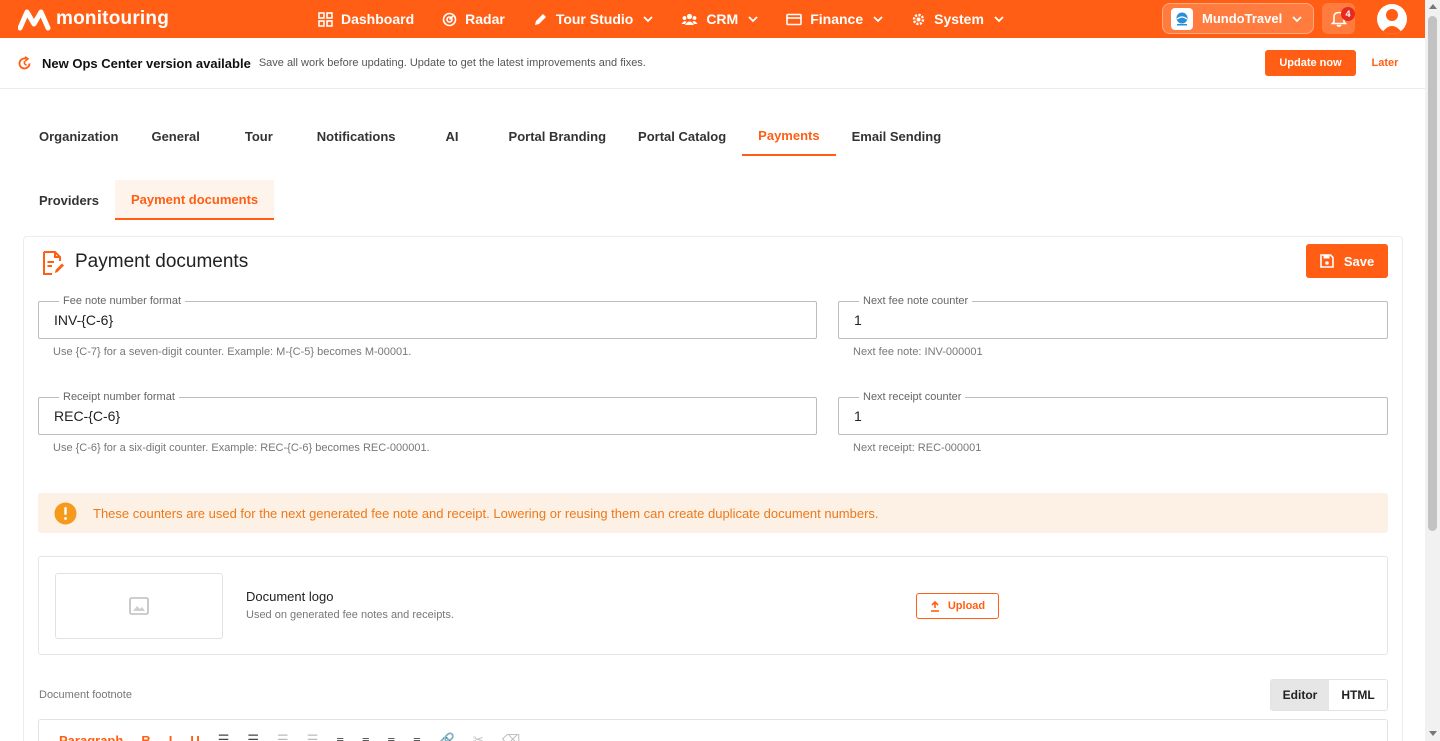  I want to click on later-button: Later, so click(1385, 63).